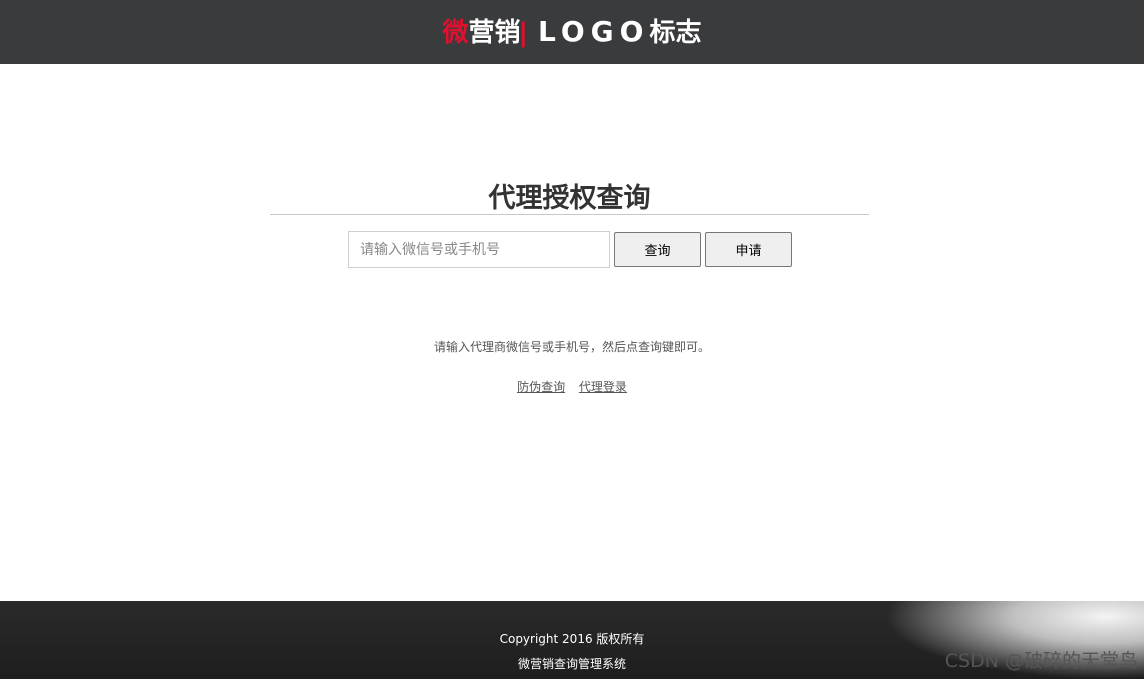  Describe the element at coordinates (572, 639) in the screenshot. I see `copyright-text: Copyright 2016 版权所有` at that location.